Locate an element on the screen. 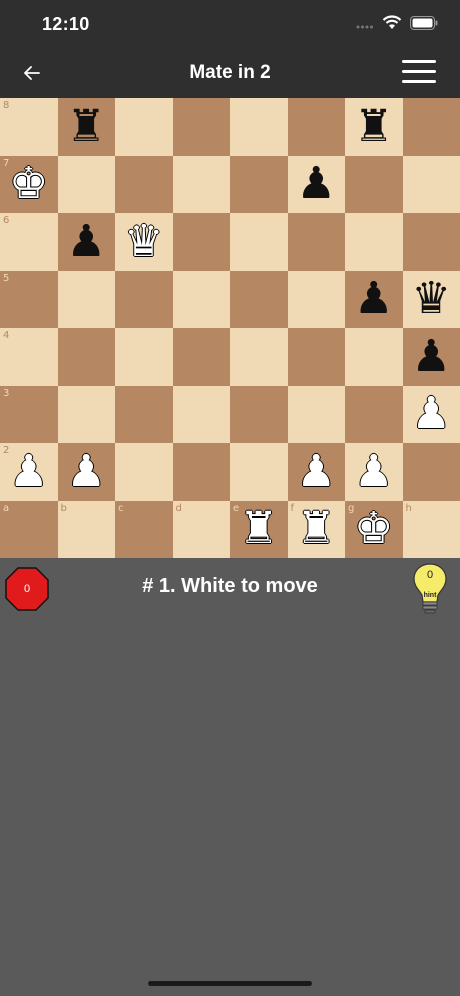 This screenshot has height=996, width=460. square-c8 is located at coordinates (144, 127).